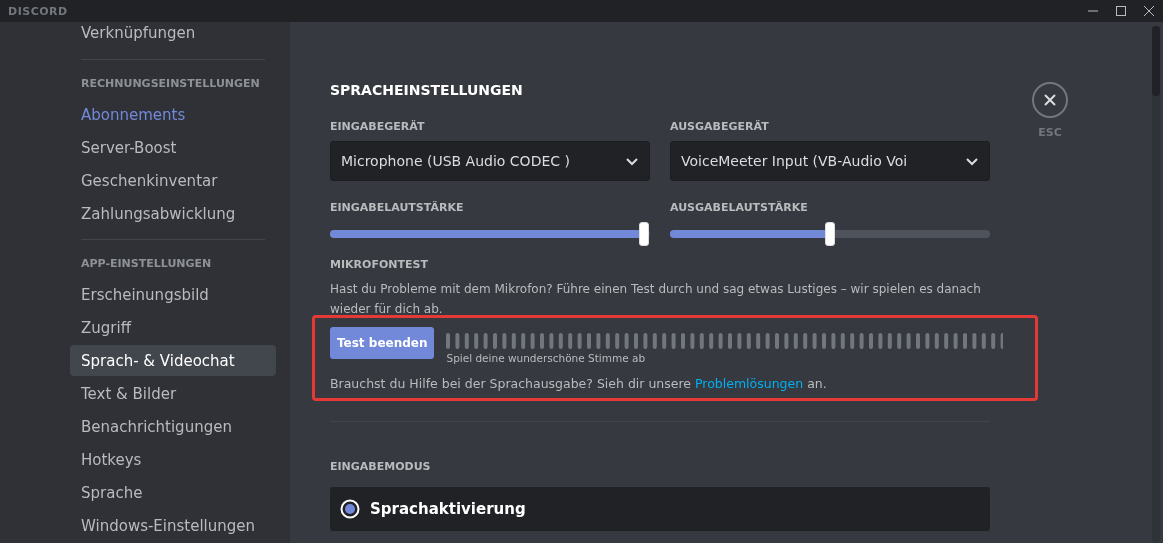 The image size is (1163, 543). I want to click on section-header: APP-EINSTELLUNGEN, so click(146, 264).